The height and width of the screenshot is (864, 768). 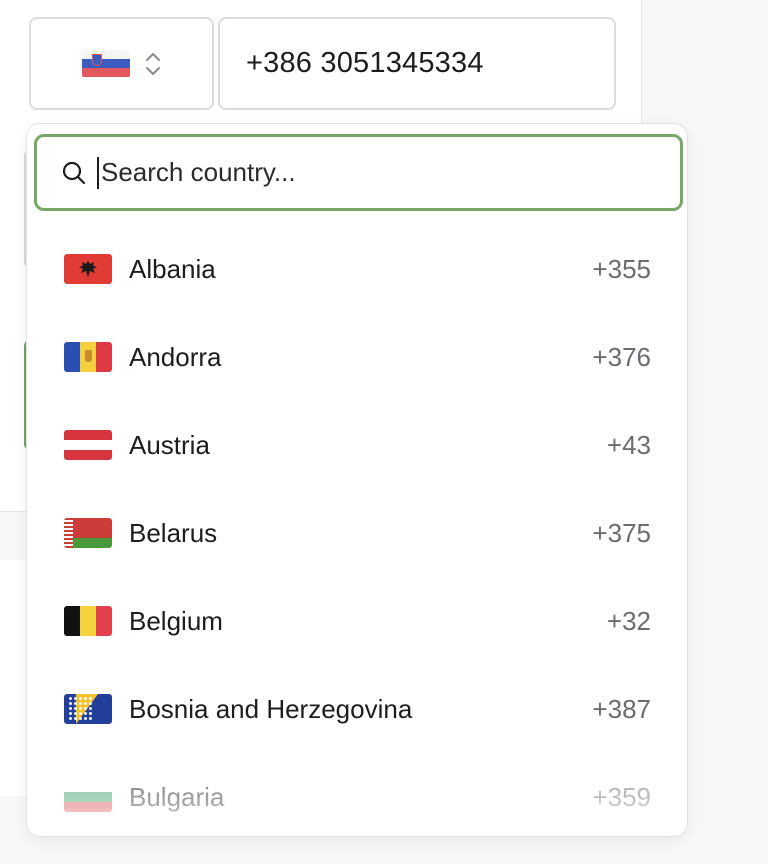 What do you see at coordinates (88, 621) in the screenshot?
I see `belgium-flag-icon` at bounding box center [88, 621].